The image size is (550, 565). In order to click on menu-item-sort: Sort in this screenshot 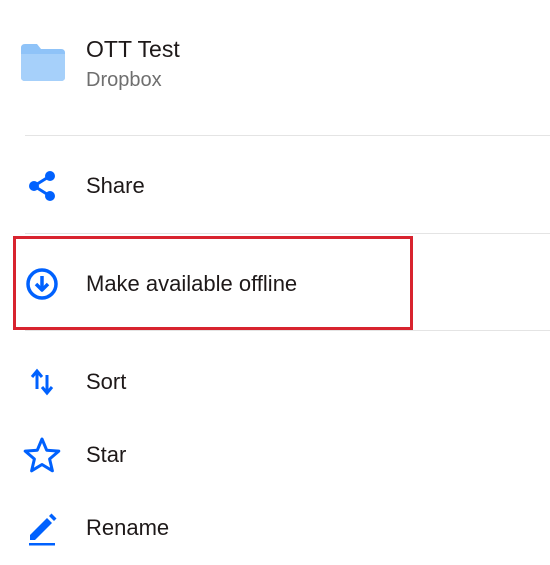, I will do `click(275, 382)`.